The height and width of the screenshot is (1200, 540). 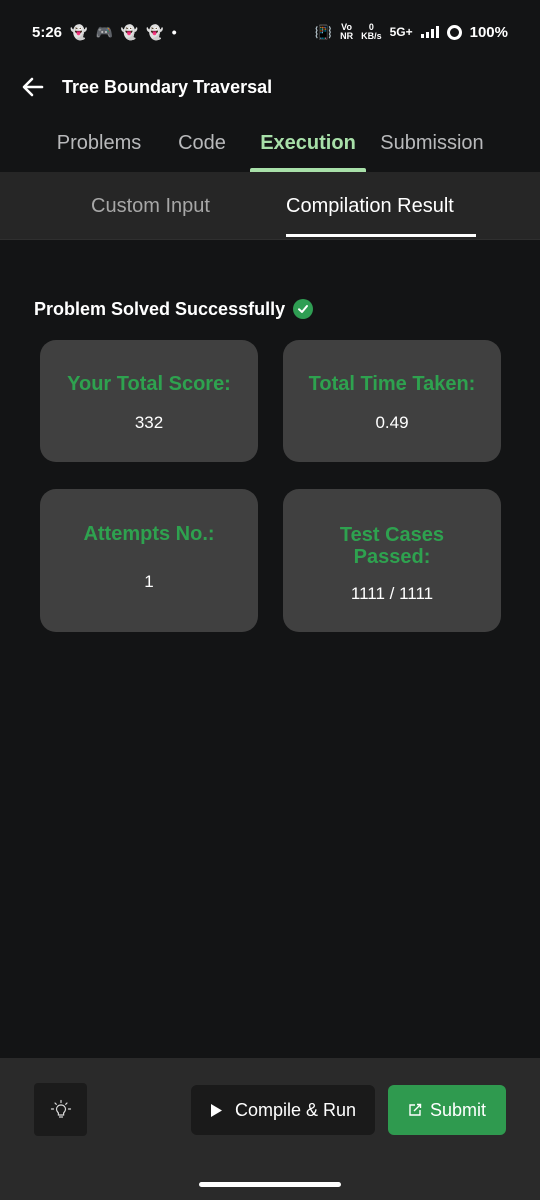 What do you see at coordinates (432, 143) in the screenshot?
I see `tab-submission: Submission` at bounding box center [432, 143].